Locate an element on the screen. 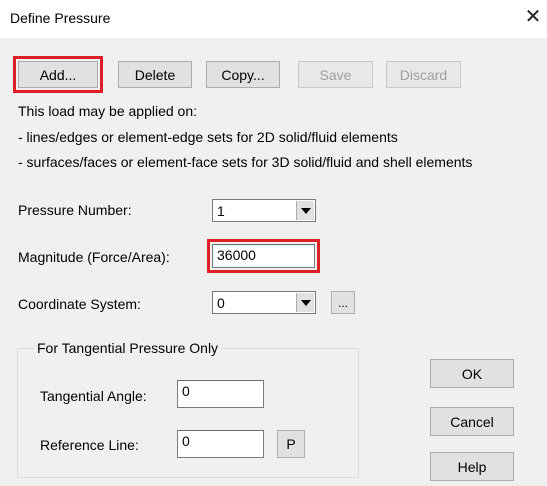 The height and width of the screenshot is (486, 547). info-heading: This load may be applied on: is located at coordinates (107, 111).